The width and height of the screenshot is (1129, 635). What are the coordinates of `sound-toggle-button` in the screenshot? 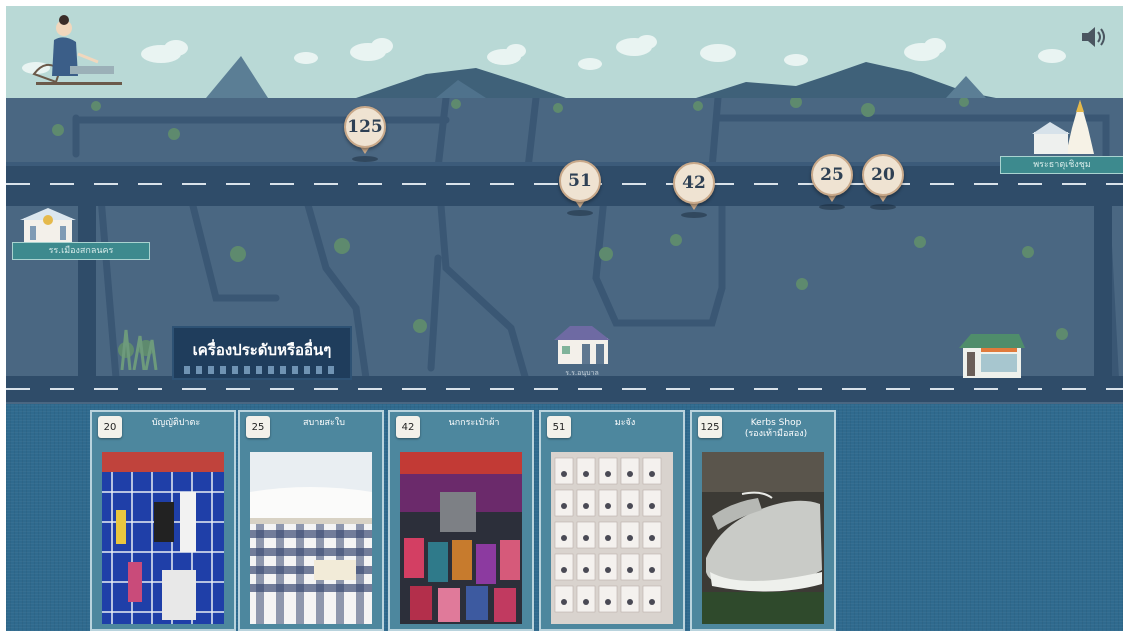 It's located at (1094, 37).